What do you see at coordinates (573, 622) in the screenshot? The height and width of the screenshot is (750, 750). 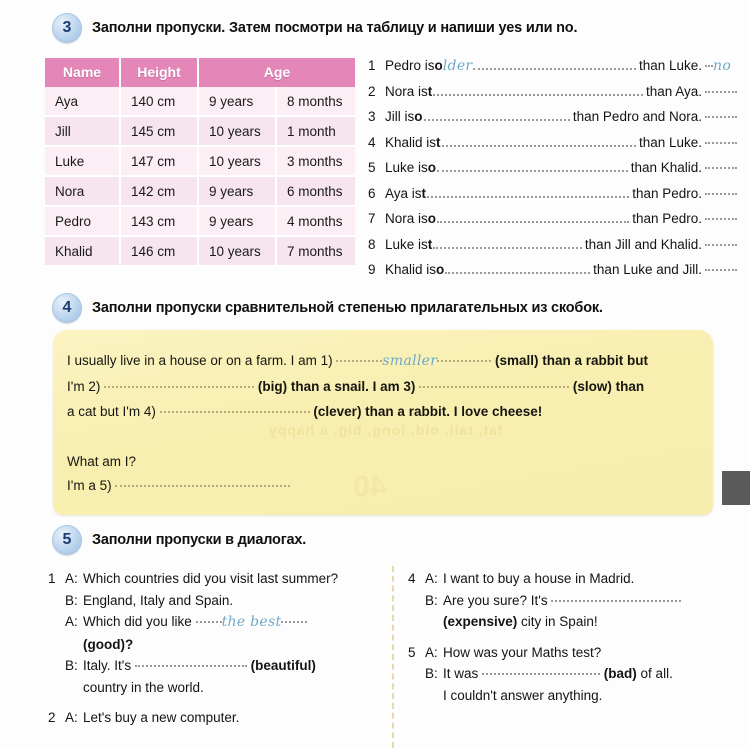 I see `dialogue-line: (expensive) city in Spain!` at bounding box center [573, 622].